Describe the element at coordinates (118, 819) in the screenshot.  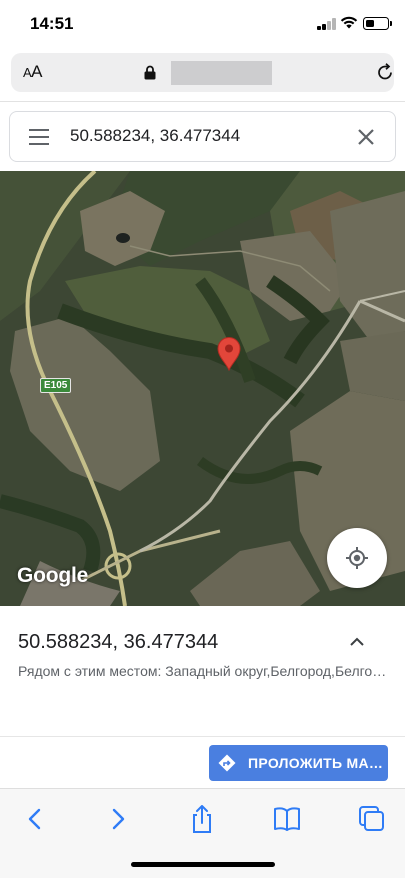
I see `forward-icon` at that location.